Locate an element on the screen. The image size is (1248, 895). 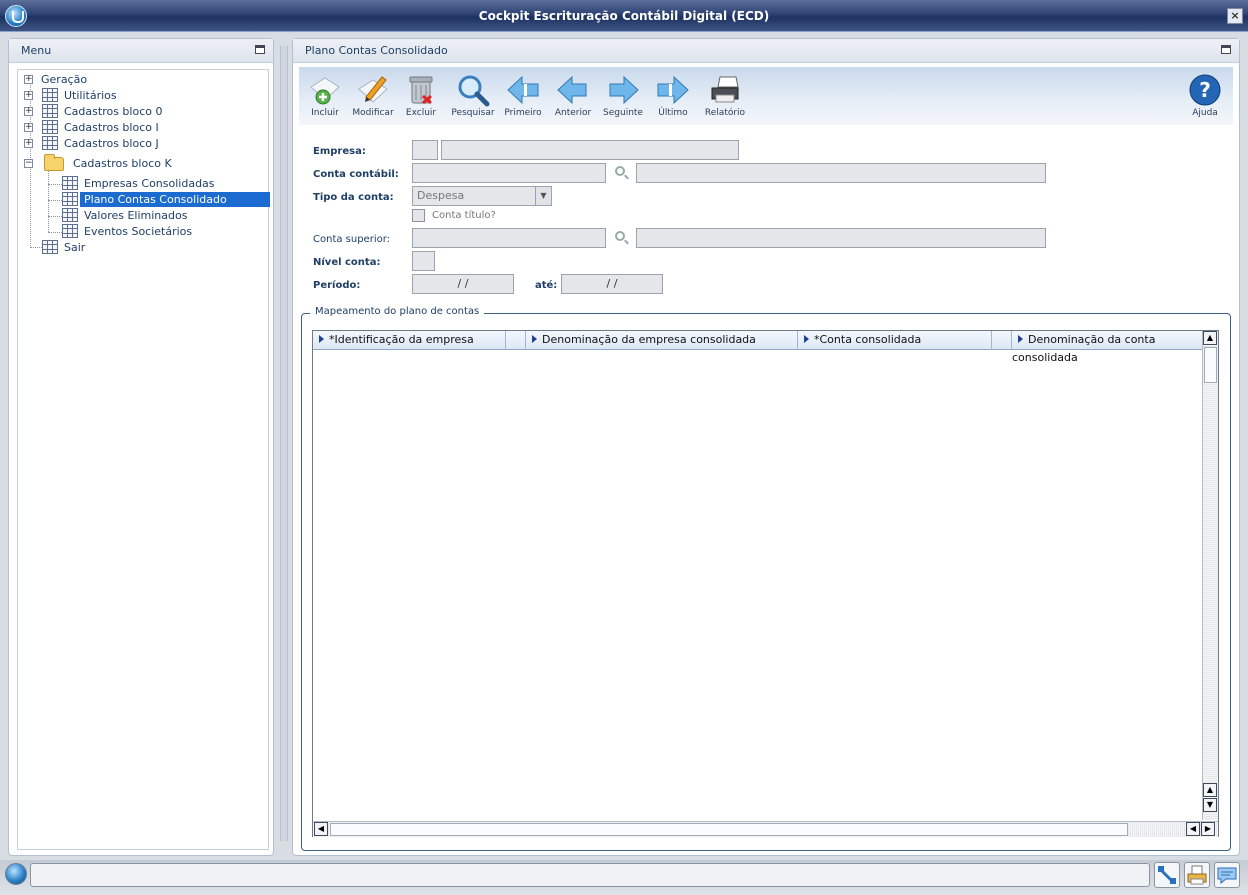
periodo-from-field: / / is located at coordinates (463, 284).